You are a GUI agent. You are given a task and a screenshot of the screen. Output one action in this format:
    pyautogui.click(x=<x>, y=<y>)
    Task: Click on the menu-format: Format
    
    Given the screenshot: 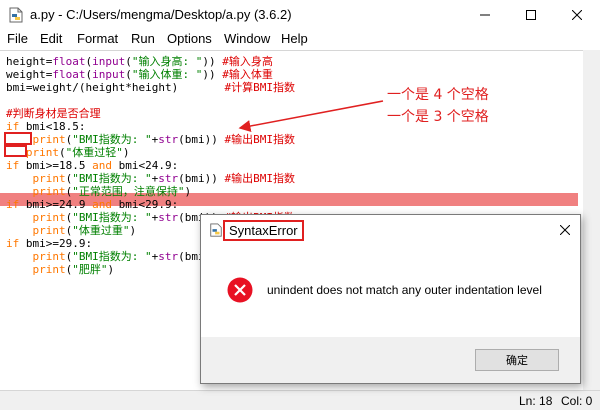 What is the action you would take?
    pyautogui.click(x=97, y=38)
    